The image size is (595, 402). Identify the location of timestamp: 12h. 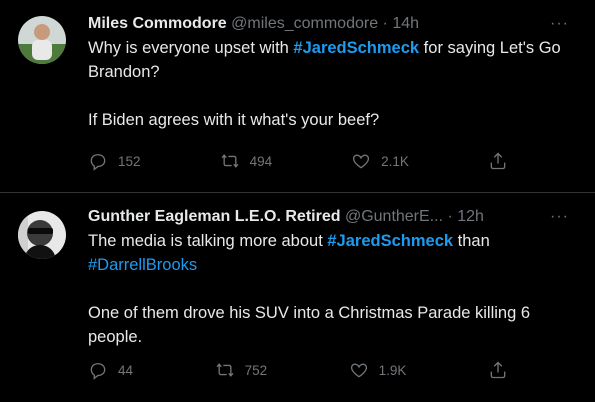
(470, 216).